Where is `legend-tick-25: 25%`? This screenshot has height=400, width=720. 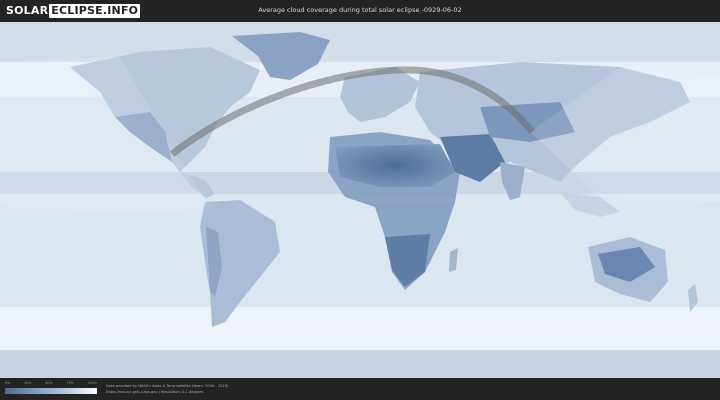
legend-tick-25: 25% is located at coordinates (28, 383).